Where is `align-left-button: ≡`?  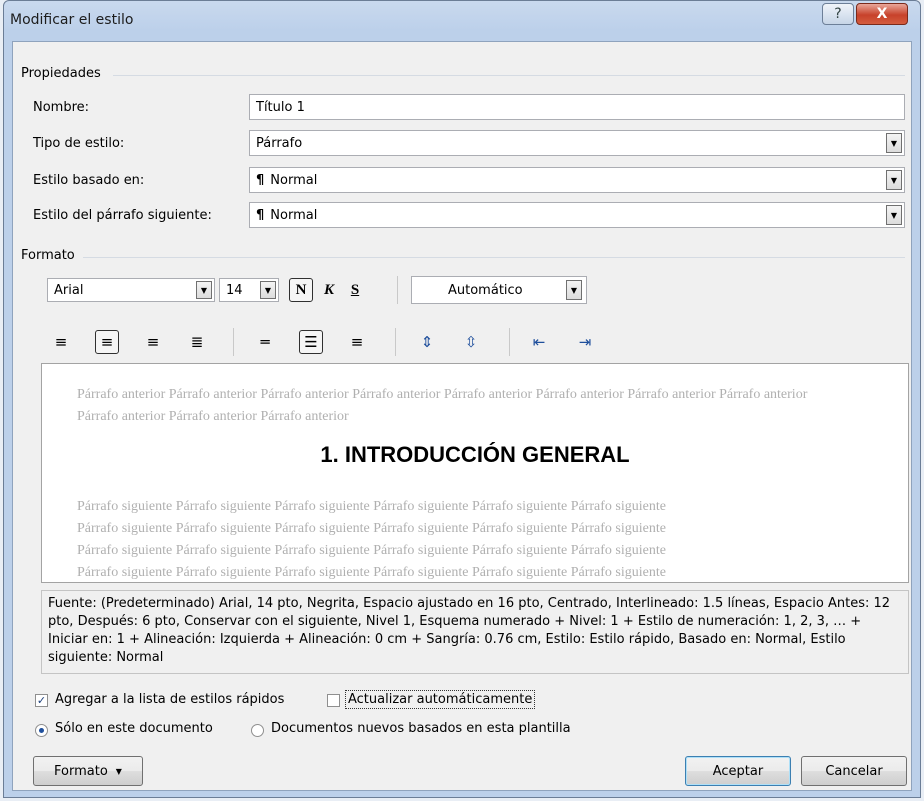 align-left-button: ≡ is located at coordinates (61, 342).